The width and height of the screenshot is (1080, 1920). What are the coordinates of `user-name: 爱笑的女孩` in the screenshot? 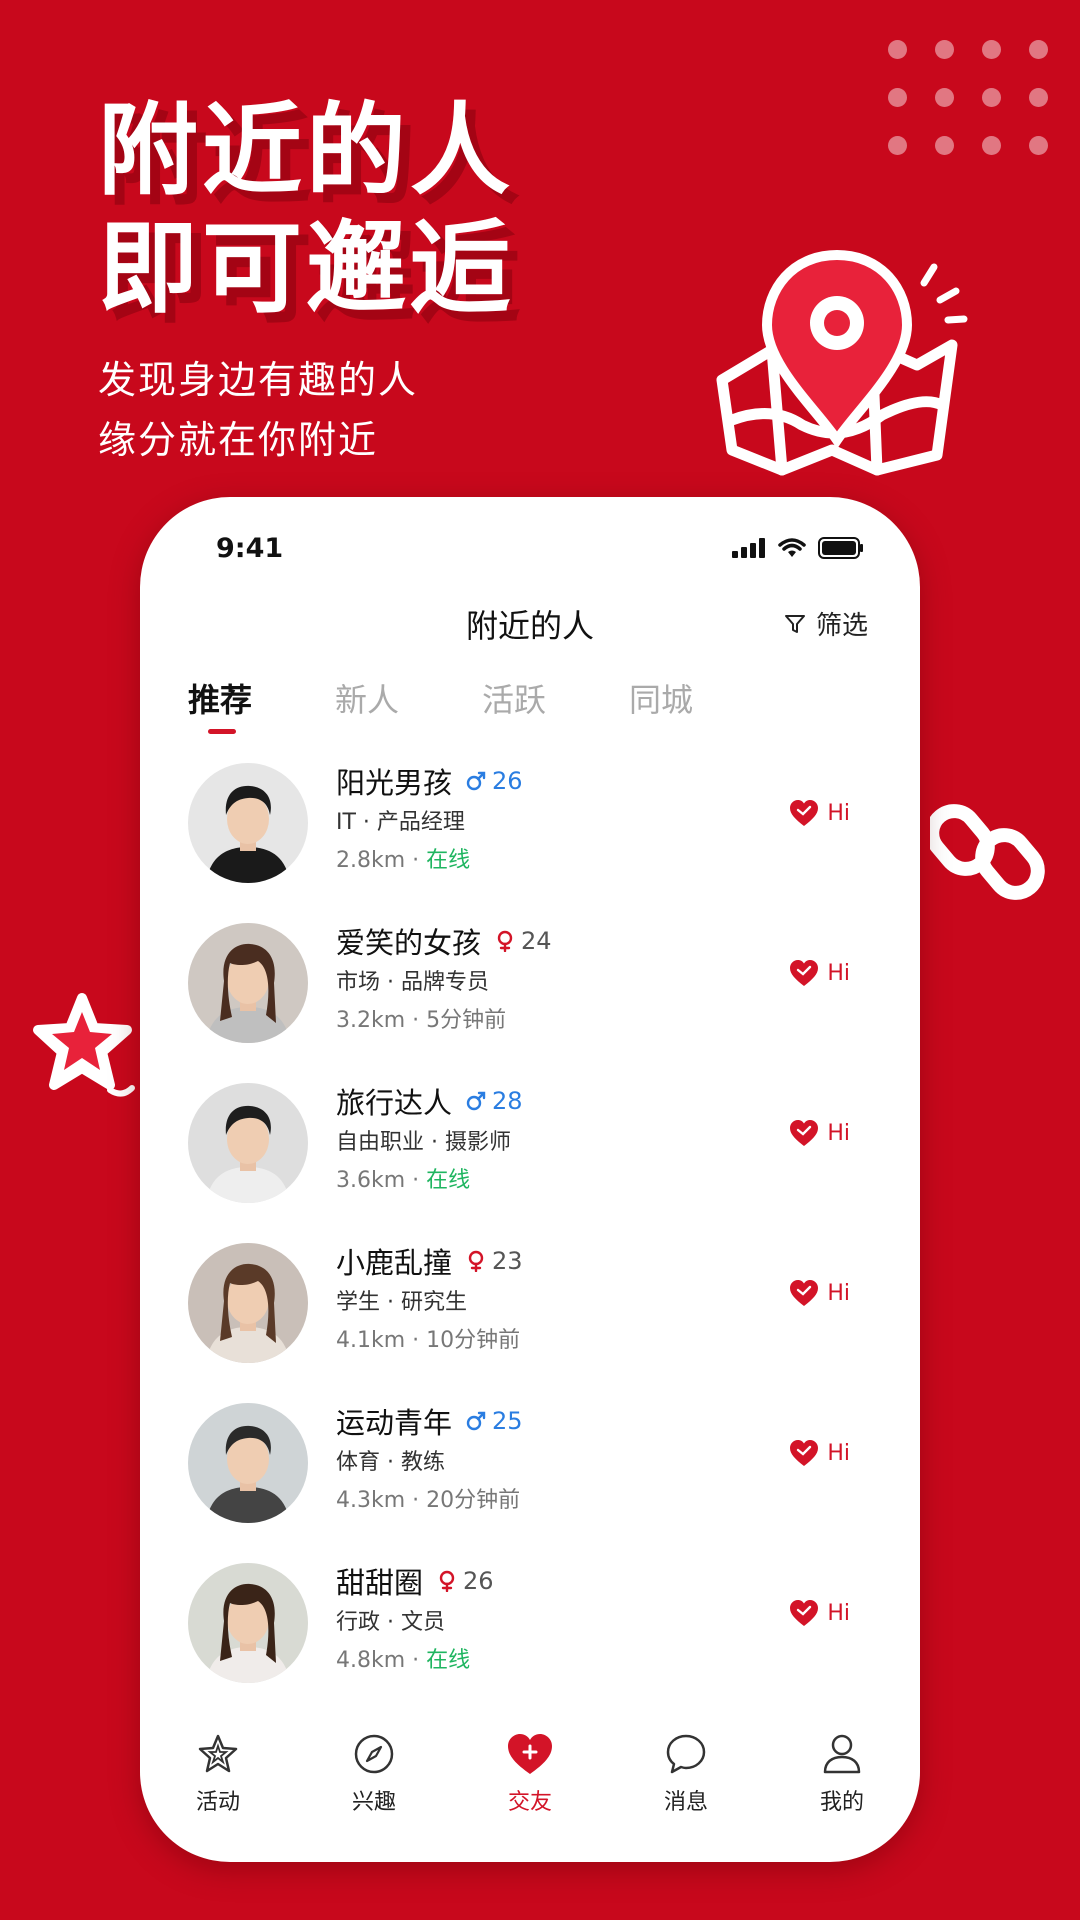 It's located at (409, 943).